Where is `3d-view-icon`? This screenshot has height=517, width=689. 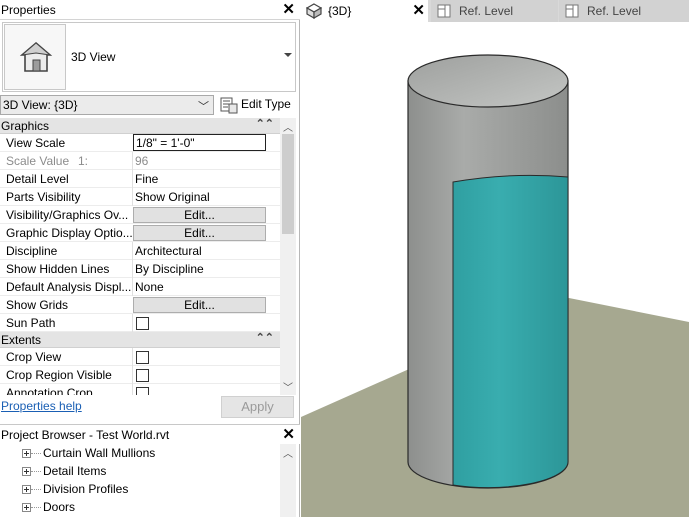 3d-view-icon is located at coordinates (314, 11).